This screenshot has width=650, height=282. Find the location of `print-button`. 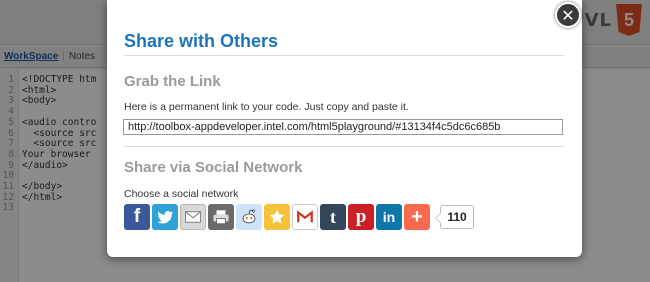

print-button is located at coordinates (221, 217).